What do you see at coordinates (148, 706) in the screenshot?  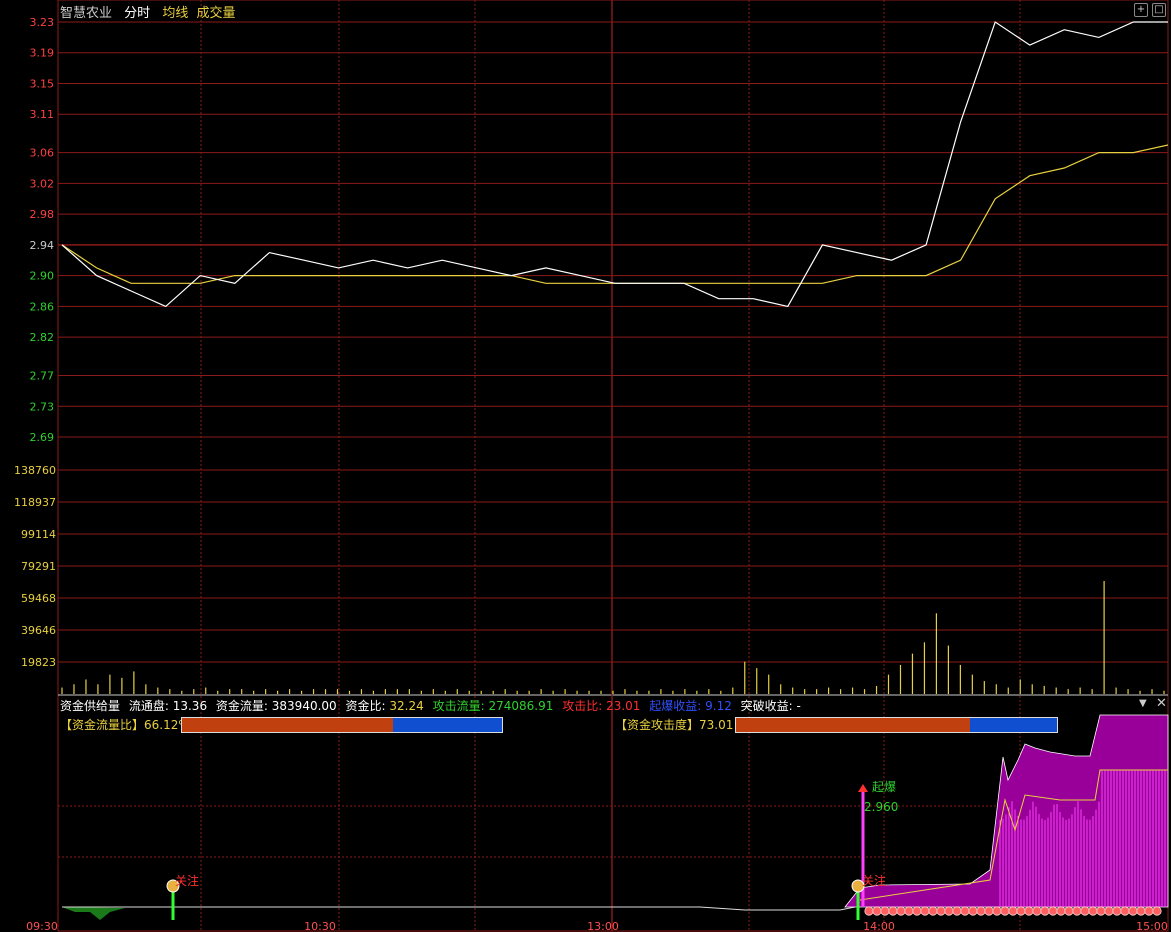 I see `float-label: 流通盘:` at bounding box center [148, 706].